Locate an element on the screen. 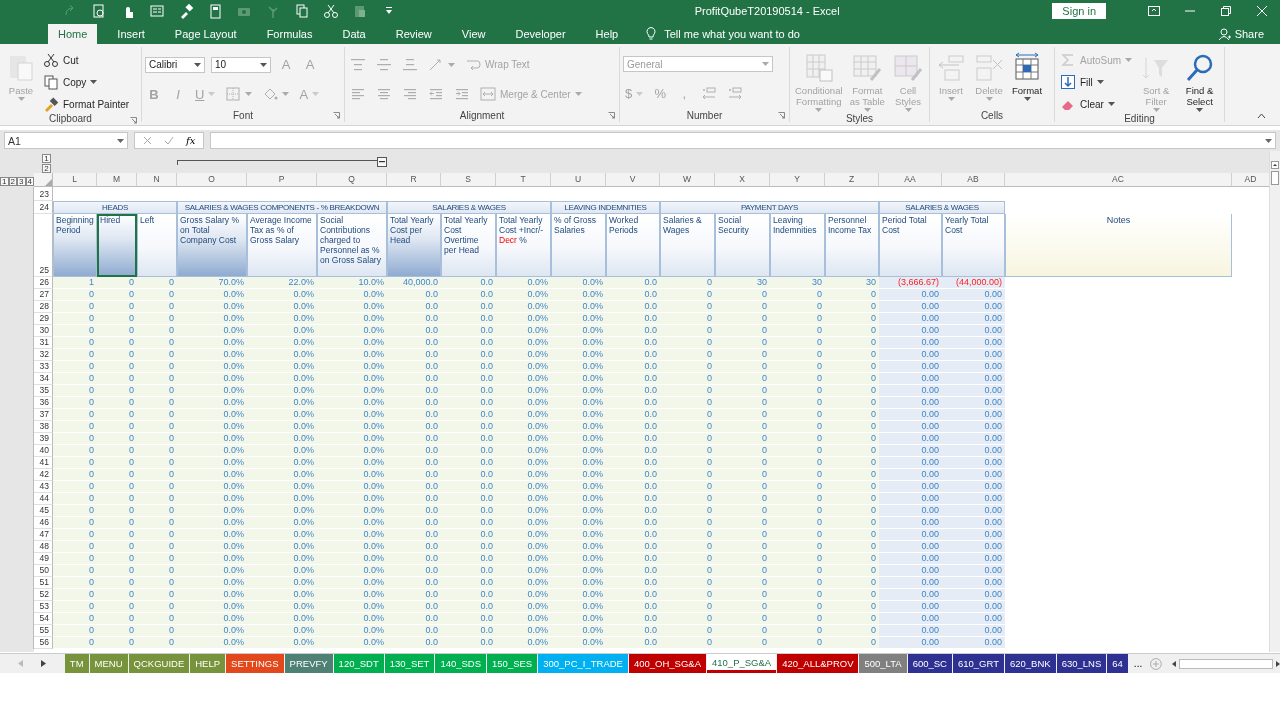  column-heading: Social Security is located at coordinates (742, 245).